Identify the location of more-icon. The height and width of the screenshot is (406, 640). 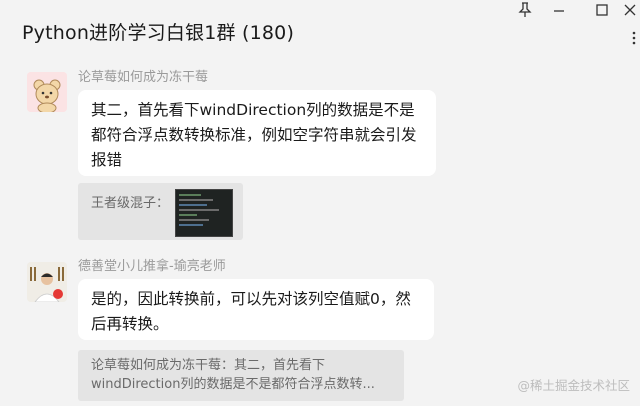
(634, 39).